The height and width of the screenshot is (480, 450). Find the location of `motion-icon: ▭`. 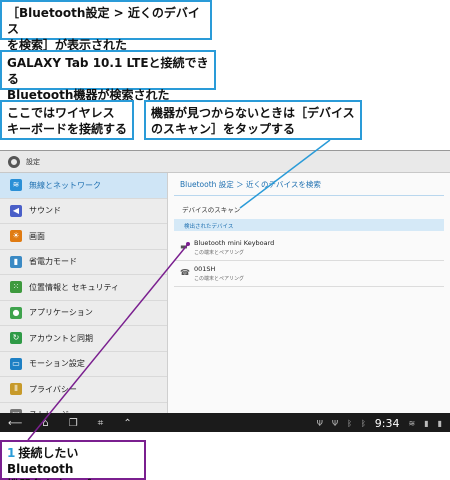

motion-icon: ▭ is located at coordinates (16, 363).